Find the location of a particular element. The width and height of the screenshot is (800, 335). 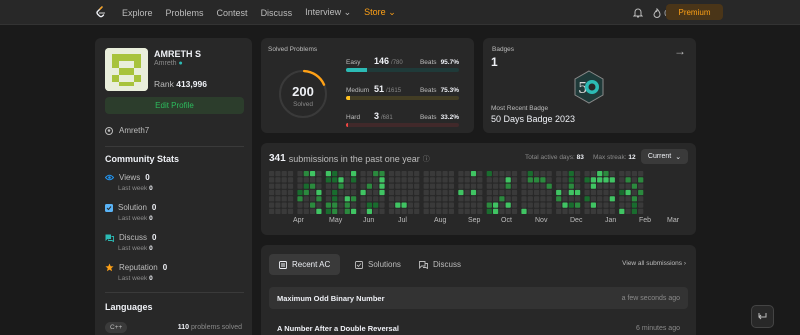

nav-problems: Problems is located at coordinates (185, 13).